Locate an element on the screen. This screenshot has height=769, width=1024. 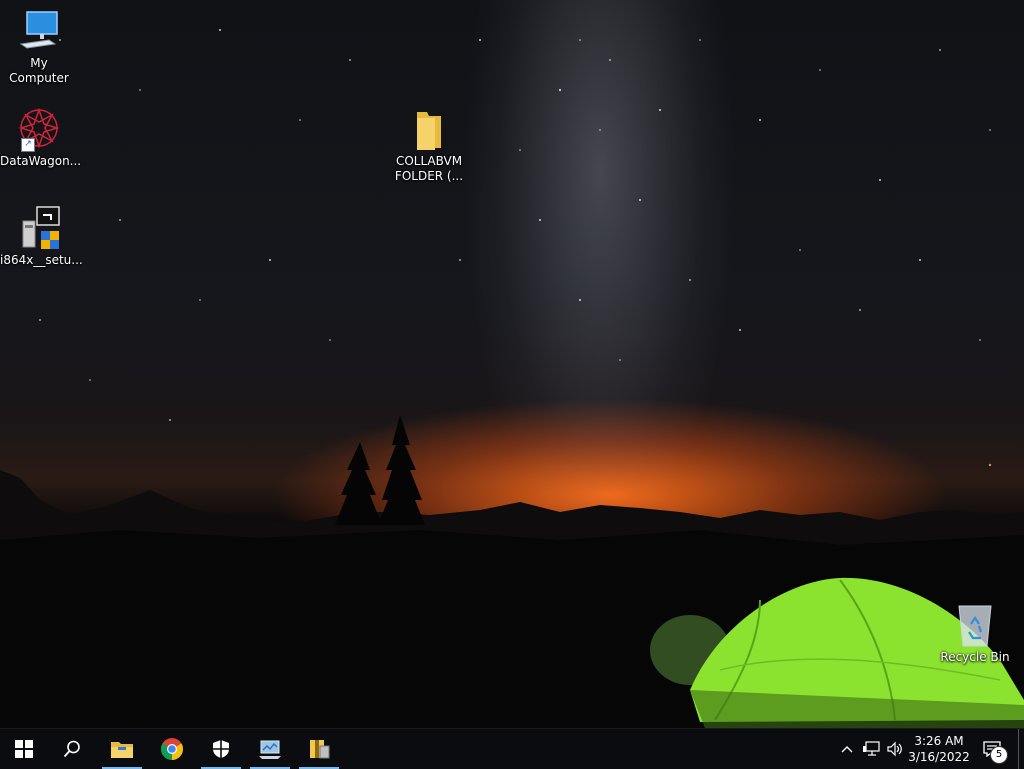
shield-icon is located at coordinates (221, 749).